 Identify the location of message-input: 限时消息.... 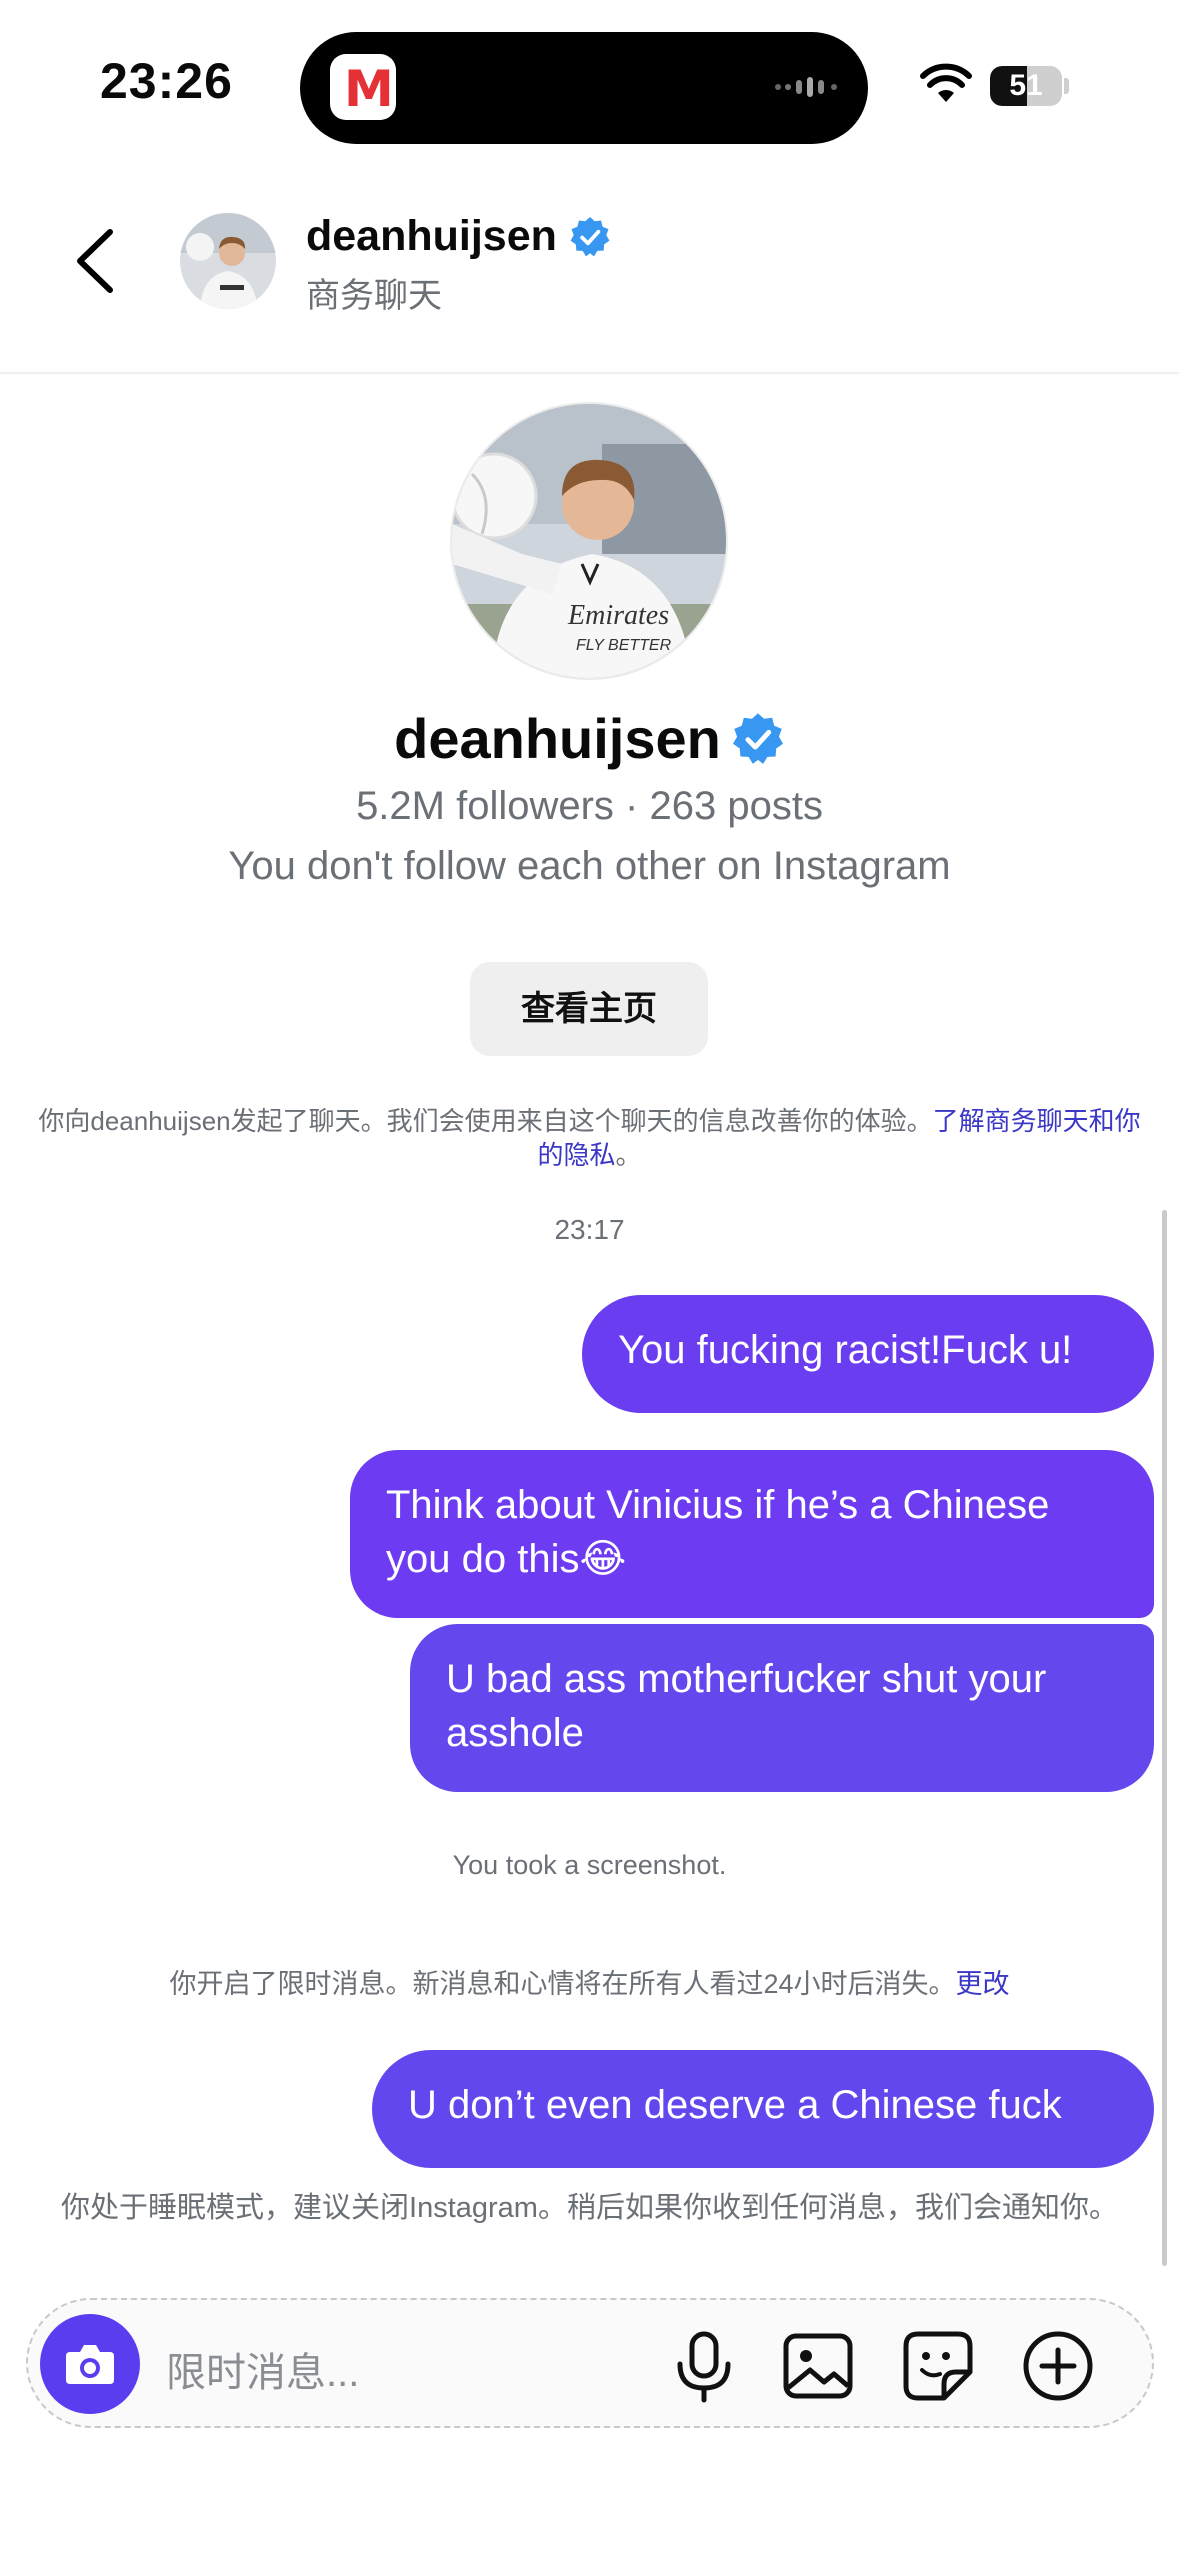
(262, 2369).